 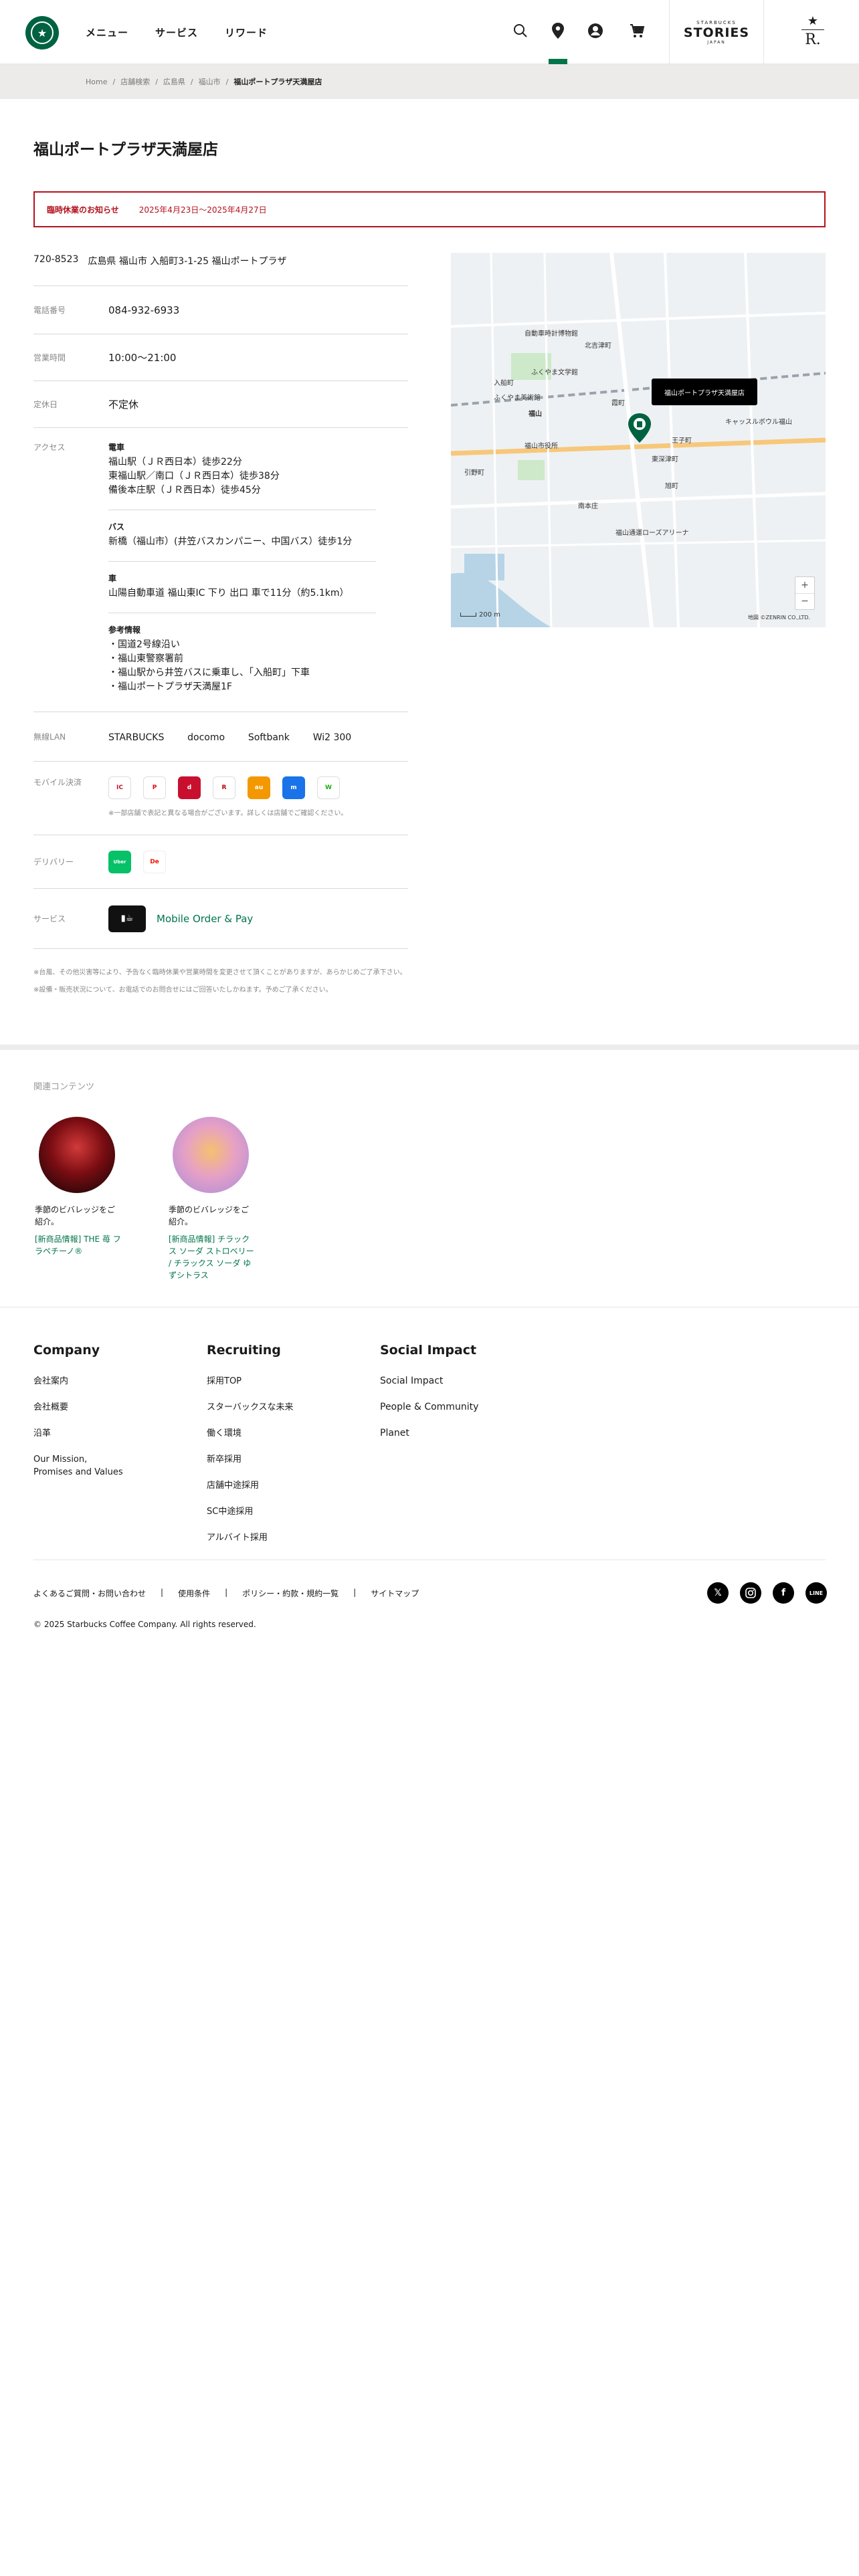 I want to click on reference-line: ・福山駅から井笠バスに乗車し、「入船町」下車, so click(x=209, y=672).